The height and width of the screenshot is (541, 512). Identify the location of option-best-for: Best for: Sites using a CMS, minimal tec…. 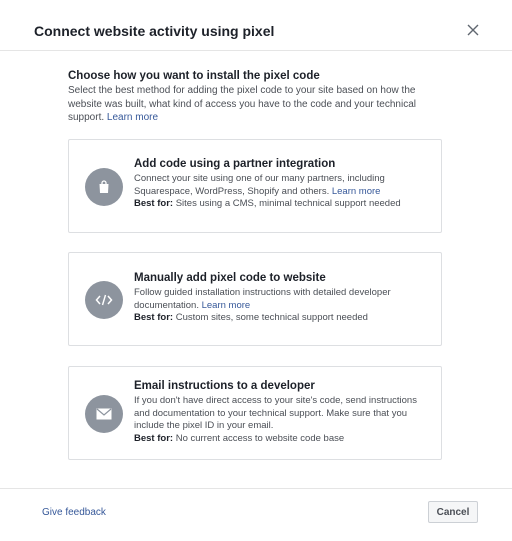
(282, 204).